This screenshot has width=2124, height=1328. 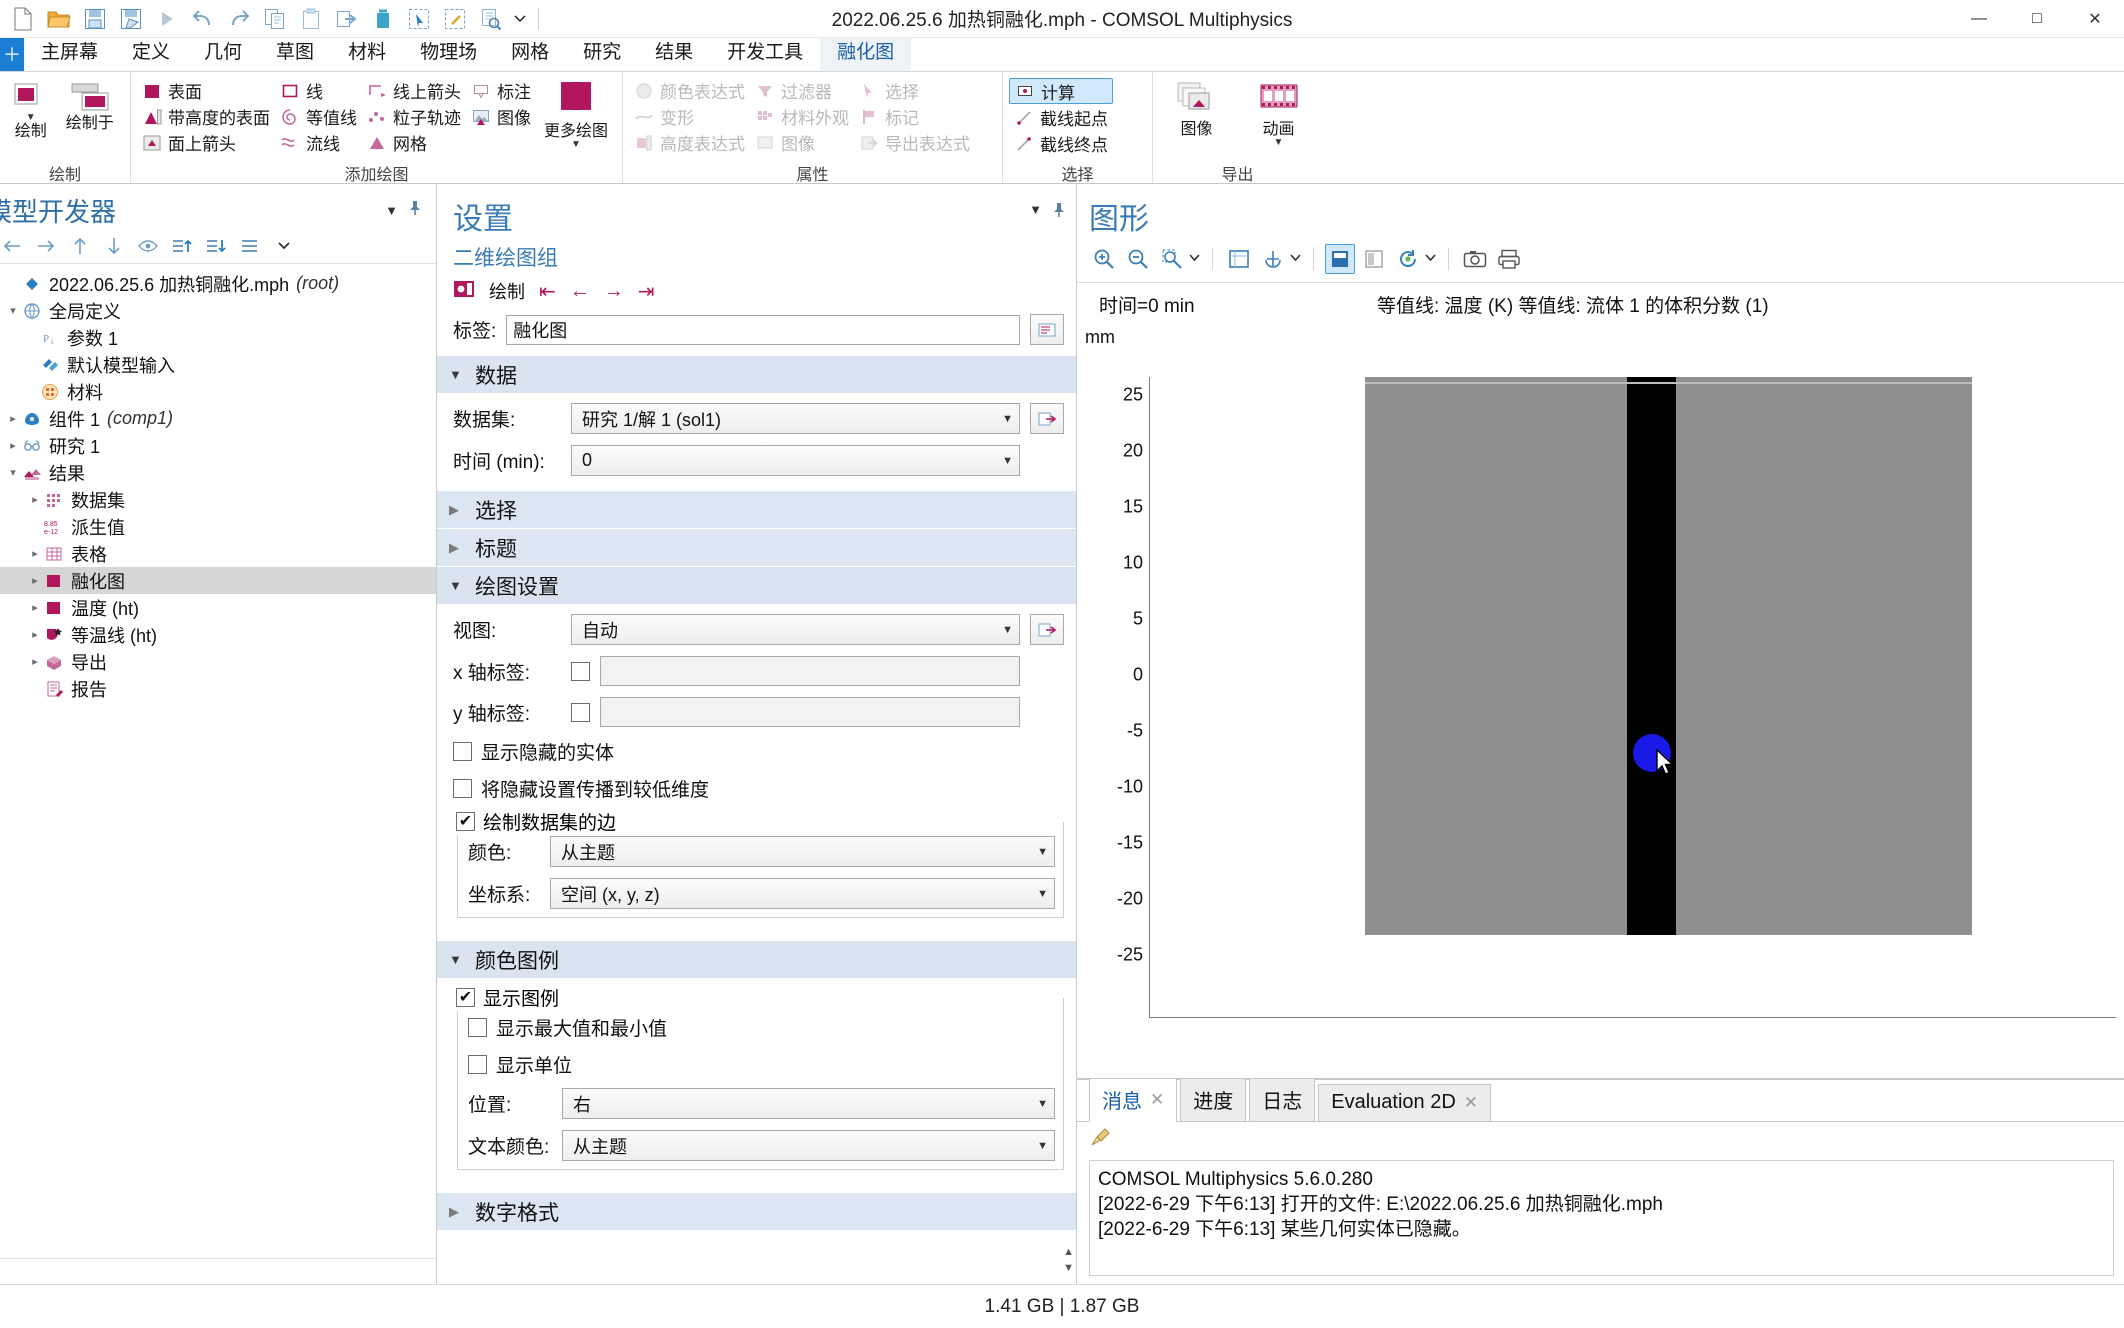 What do you see at coordinates (1035, 212) in the screenshot?
I see `settings-collapse-icon: ▼` at bounding box center [1035, 212].